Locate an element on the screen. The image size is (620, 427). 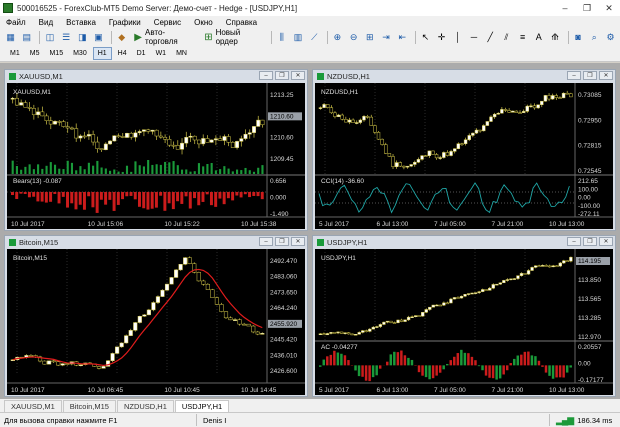
horizontal-line-icon: ─ is located at coordinates (473, 37).